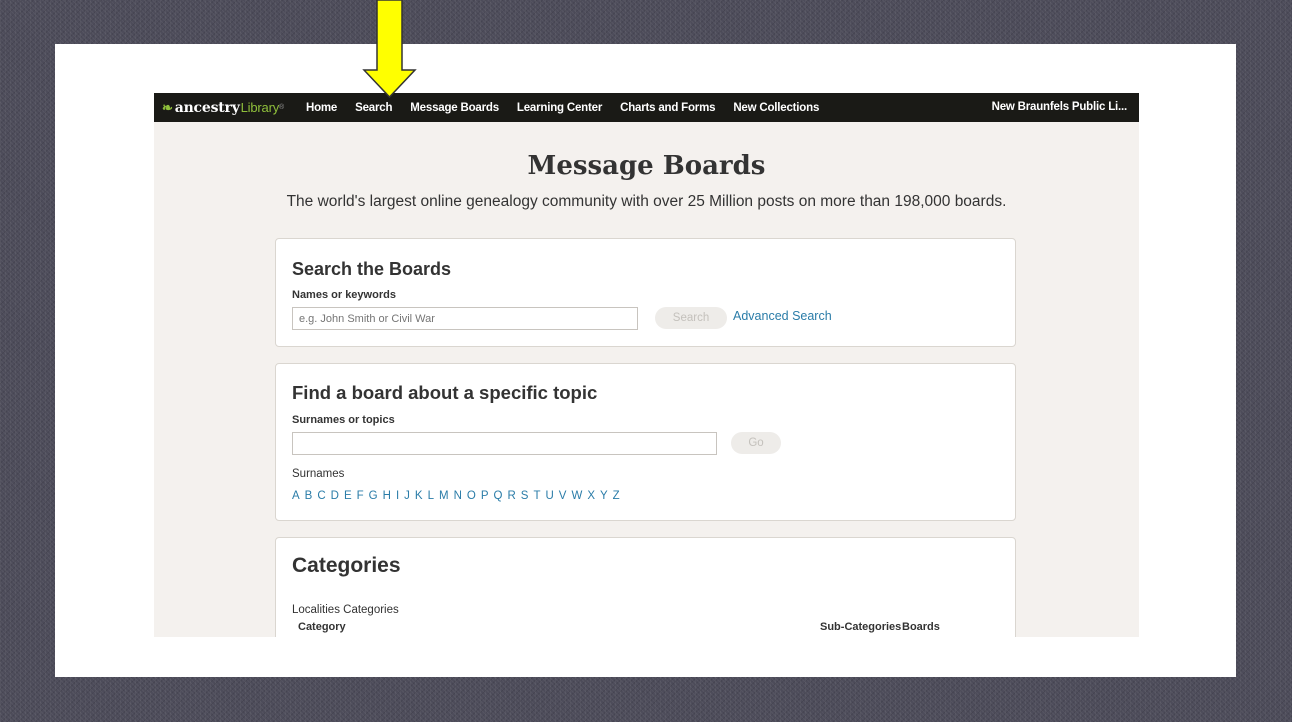 The height and width of the screenshot is (722, 1292). What do you see at coordinates (576, 496) in the screenshot?
I see `letter-link-w: W` at bounding box center [576, 496].